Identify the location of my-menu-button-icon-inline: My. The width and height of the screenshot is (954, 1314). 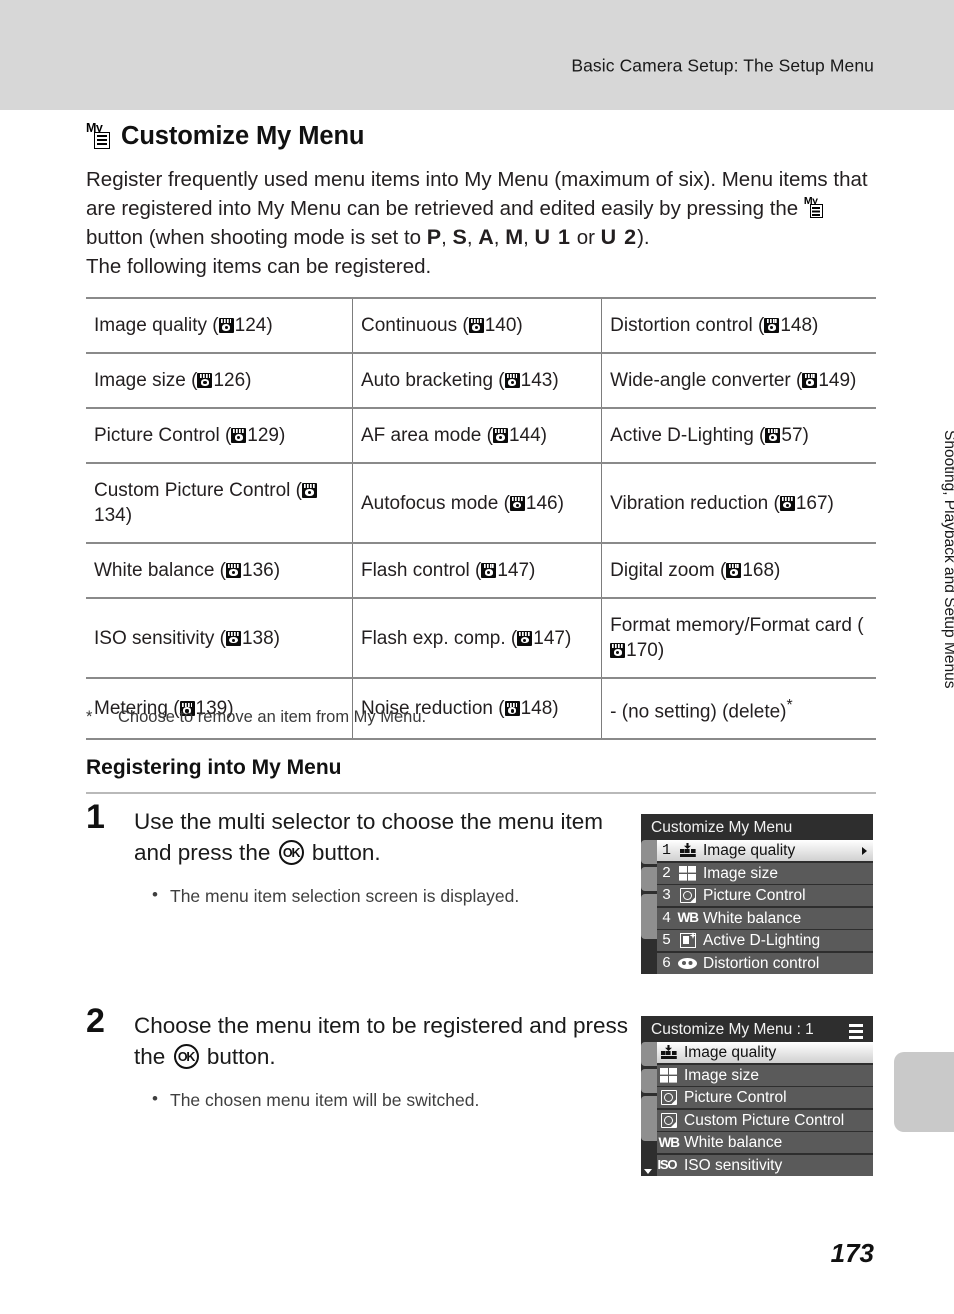
(814, 207).